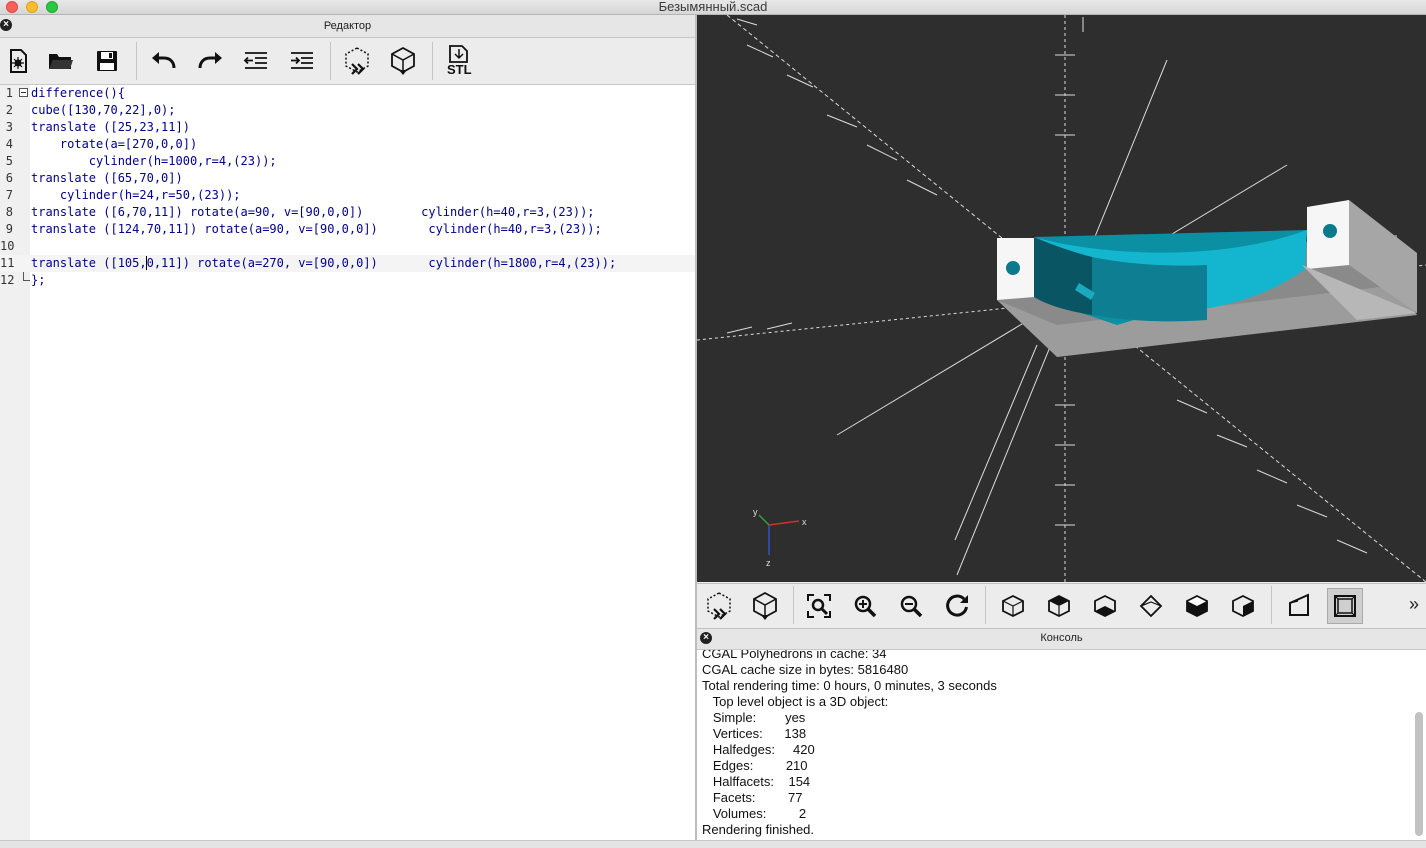  I want to click on console-line: Edges: 210, so click(755, 765).